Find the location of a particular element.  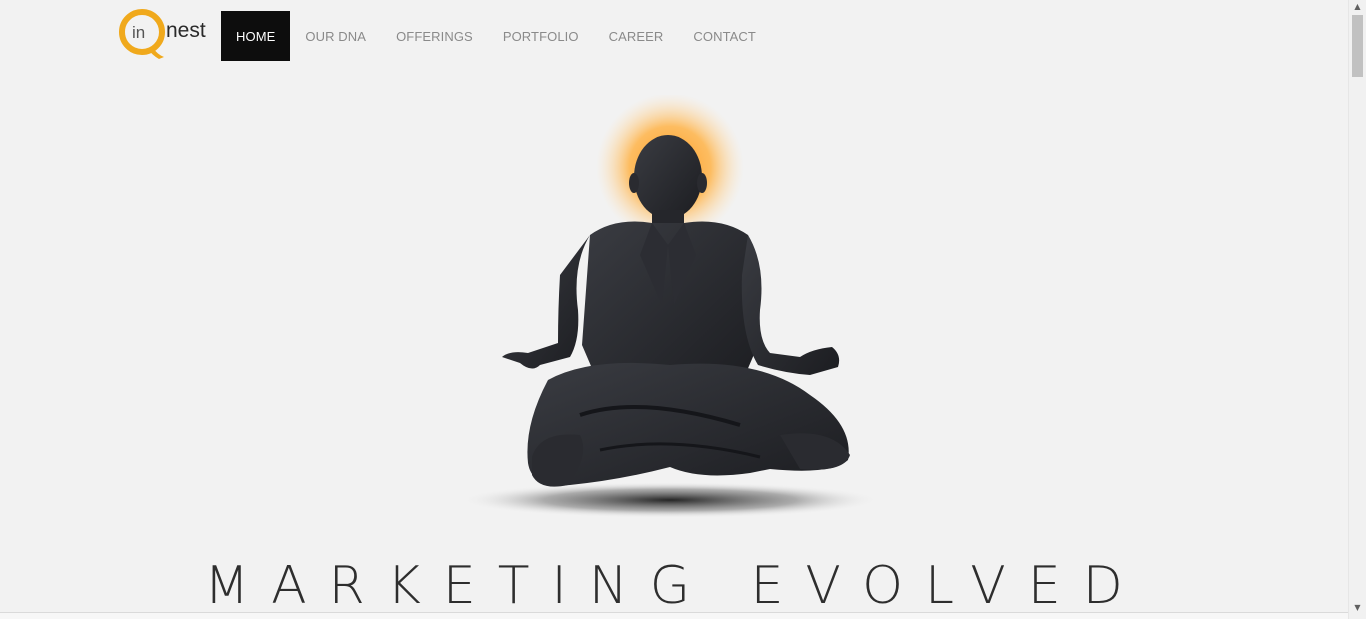

logo-prefix-text: in is located at coordinates (138, 32).